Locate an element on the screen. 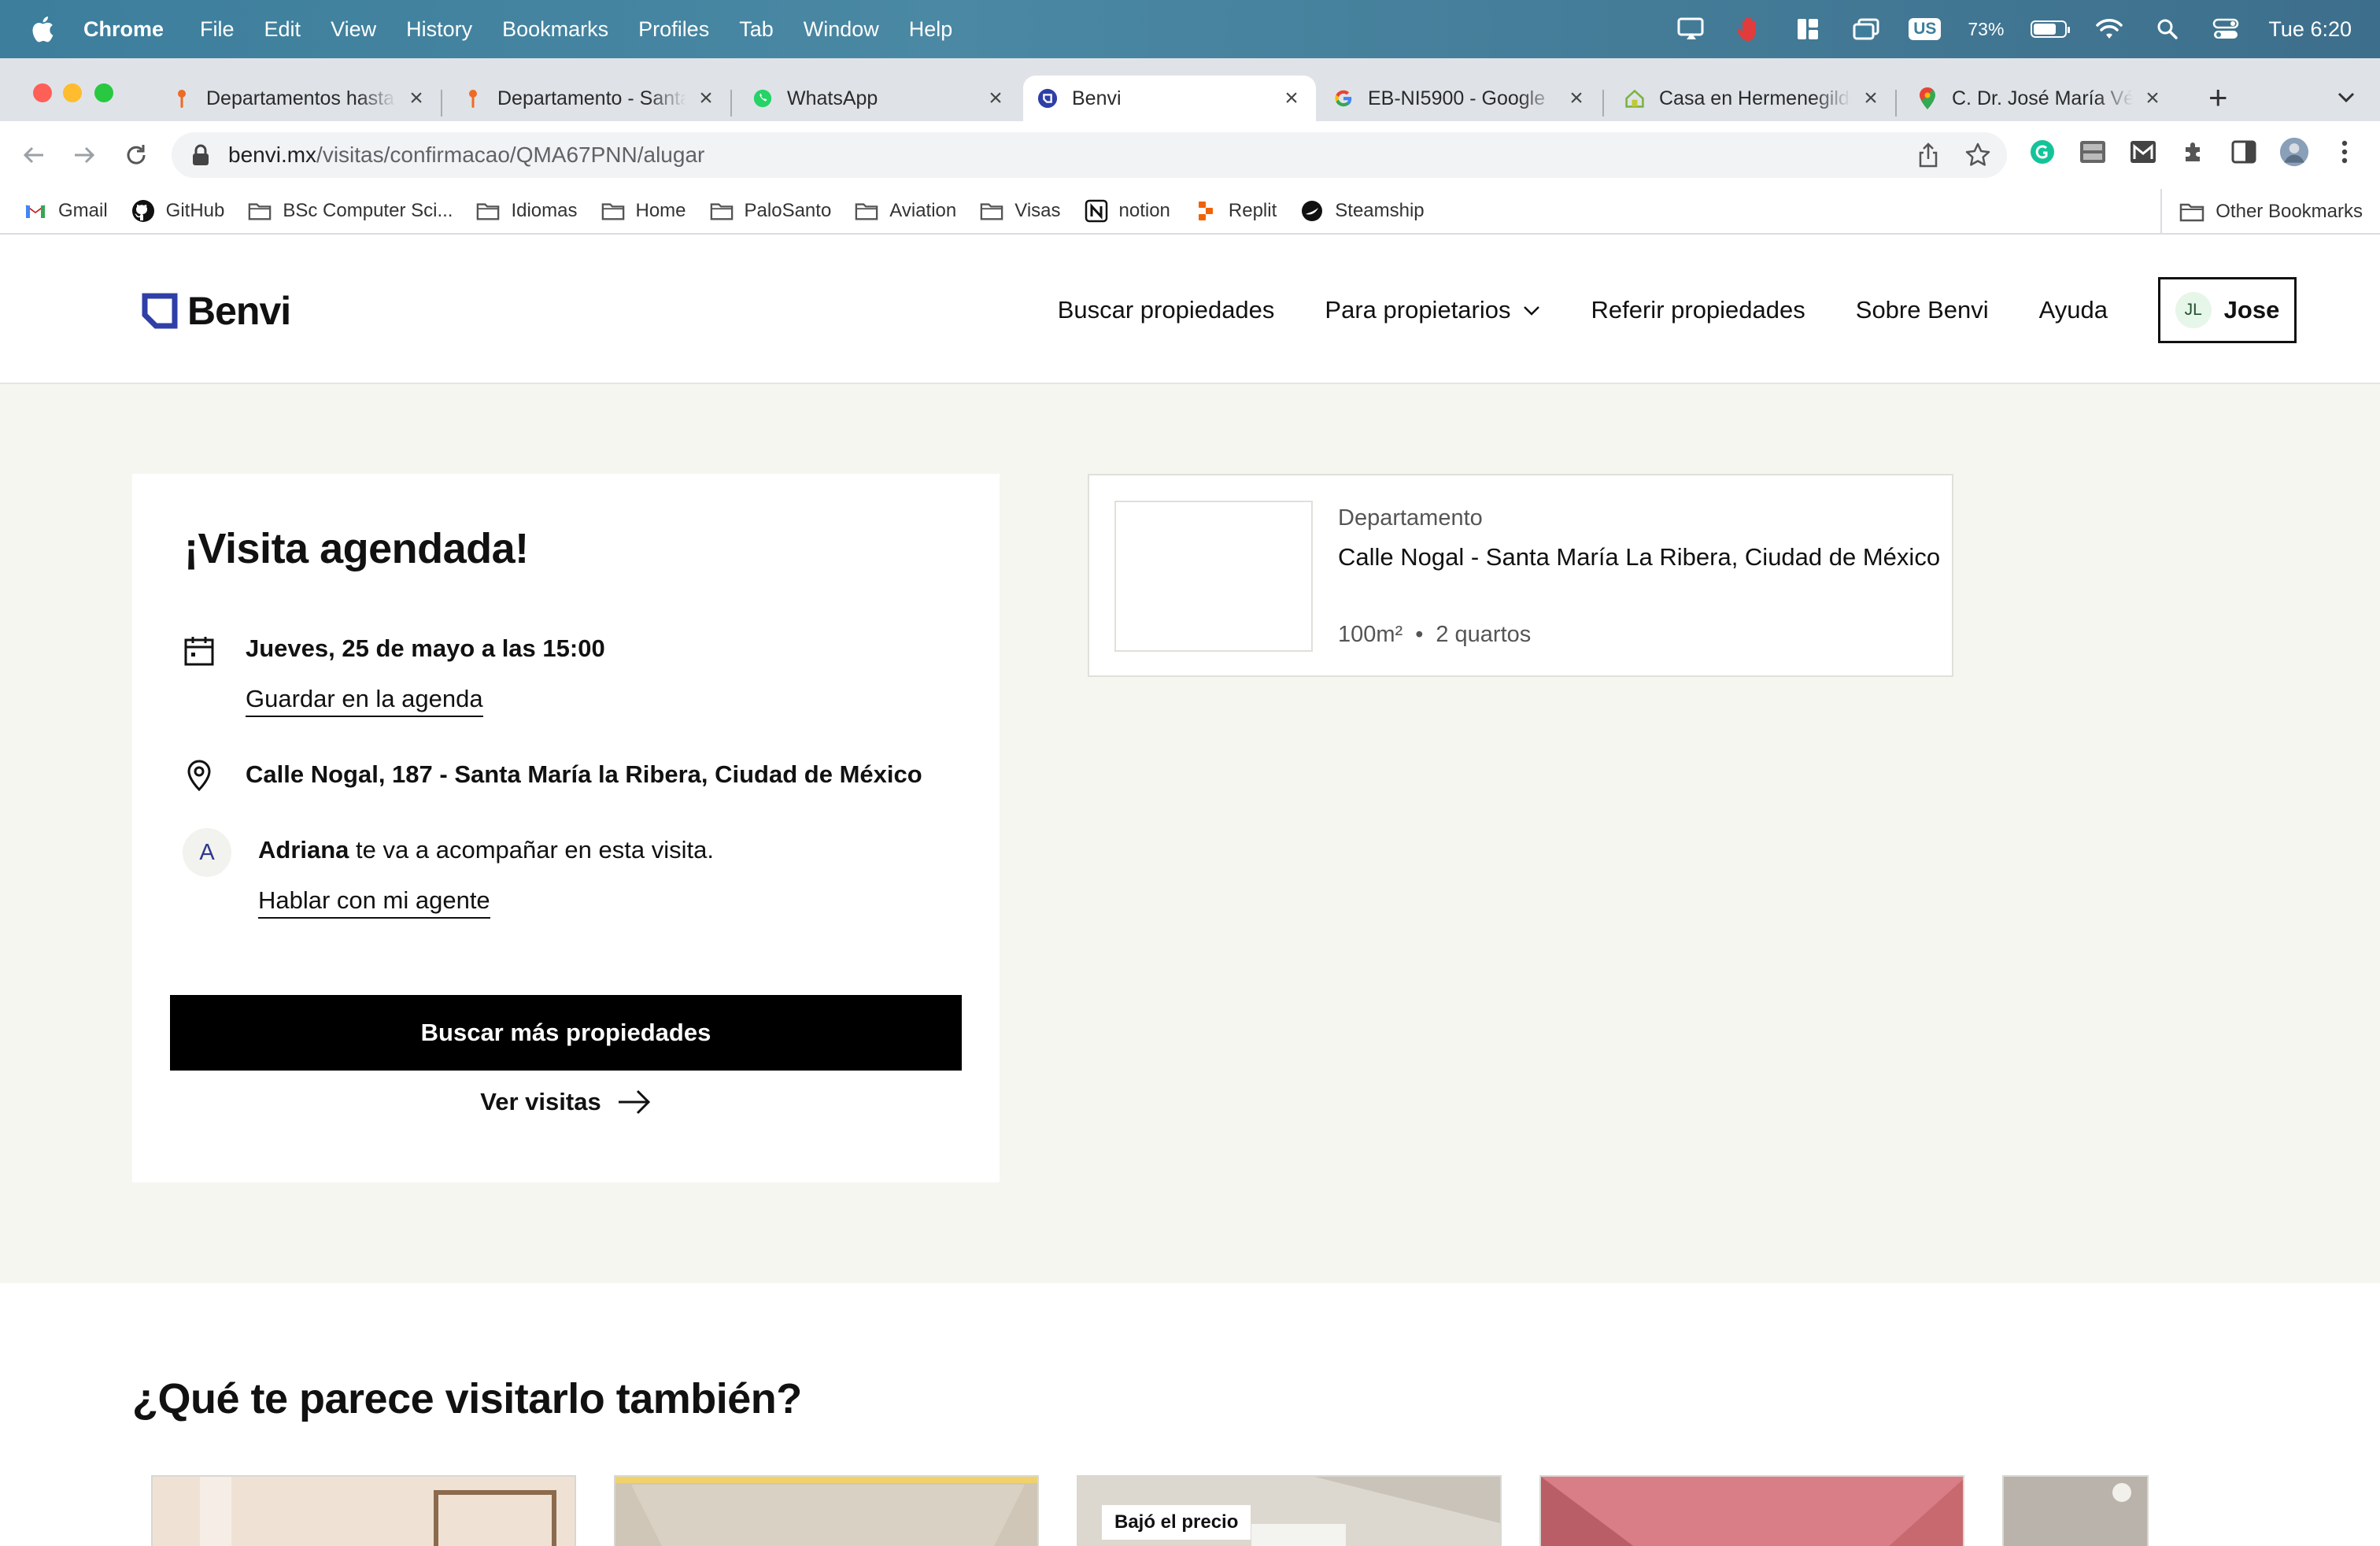 The height and width of the screenshot is (1546, 2380). tab-search-chevron-icon is located at coordinates (2346, 97).